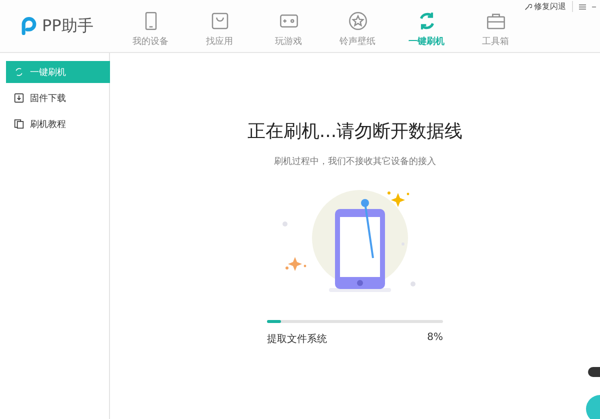 The width and height of the screenshot is (600, 419). What do you see at coordinates (68, 26) in the screenshot?
I see `app-name: PP助手` at bounding box center [68, 26].